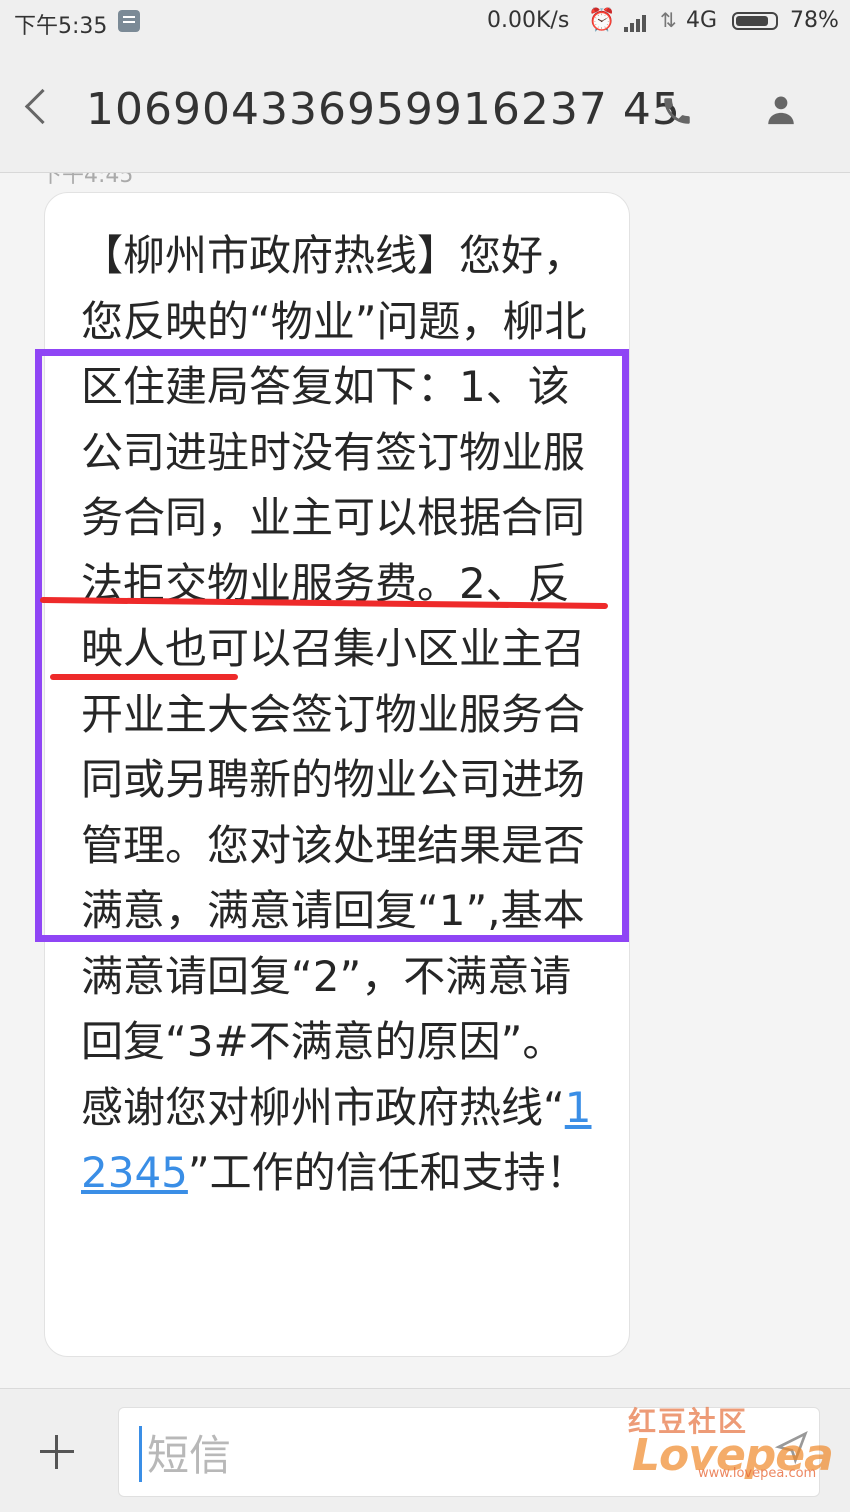 This screenshot has width=850, height=1512. What do you see at coordinates (87, 180) in the screenshot?
I see `message-timestamp: 下午4:45` at bounding box center [87, 180].